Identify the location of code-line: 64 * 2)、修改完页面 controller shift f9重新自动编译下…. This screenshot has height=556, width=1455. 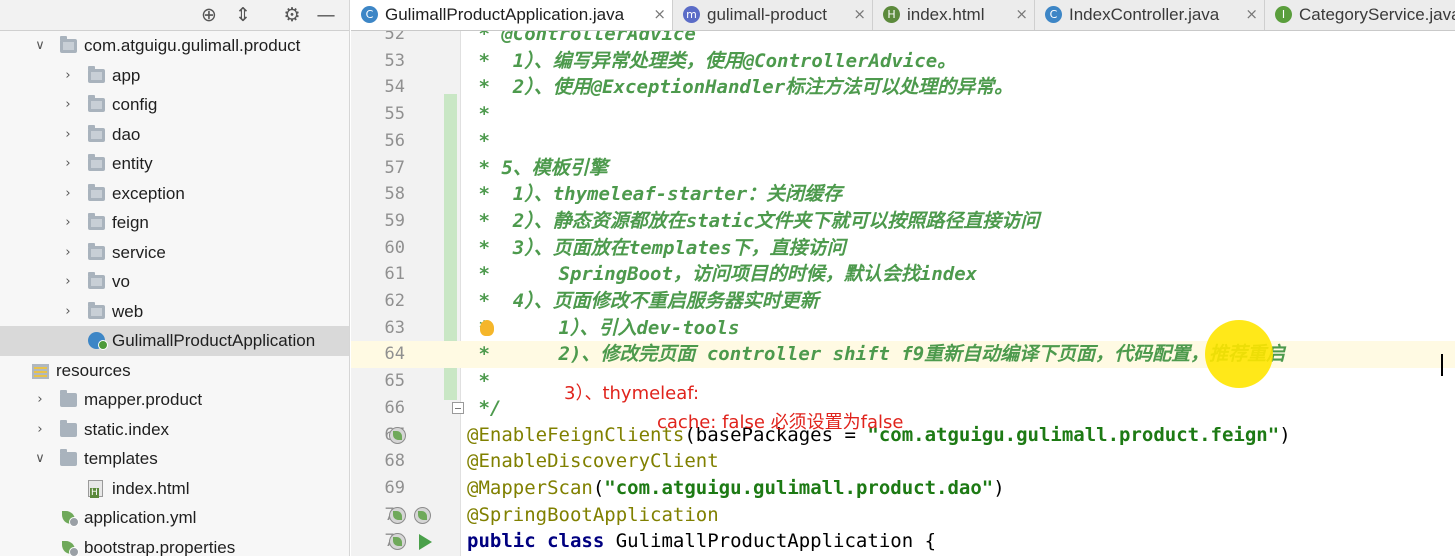
(903, 355).